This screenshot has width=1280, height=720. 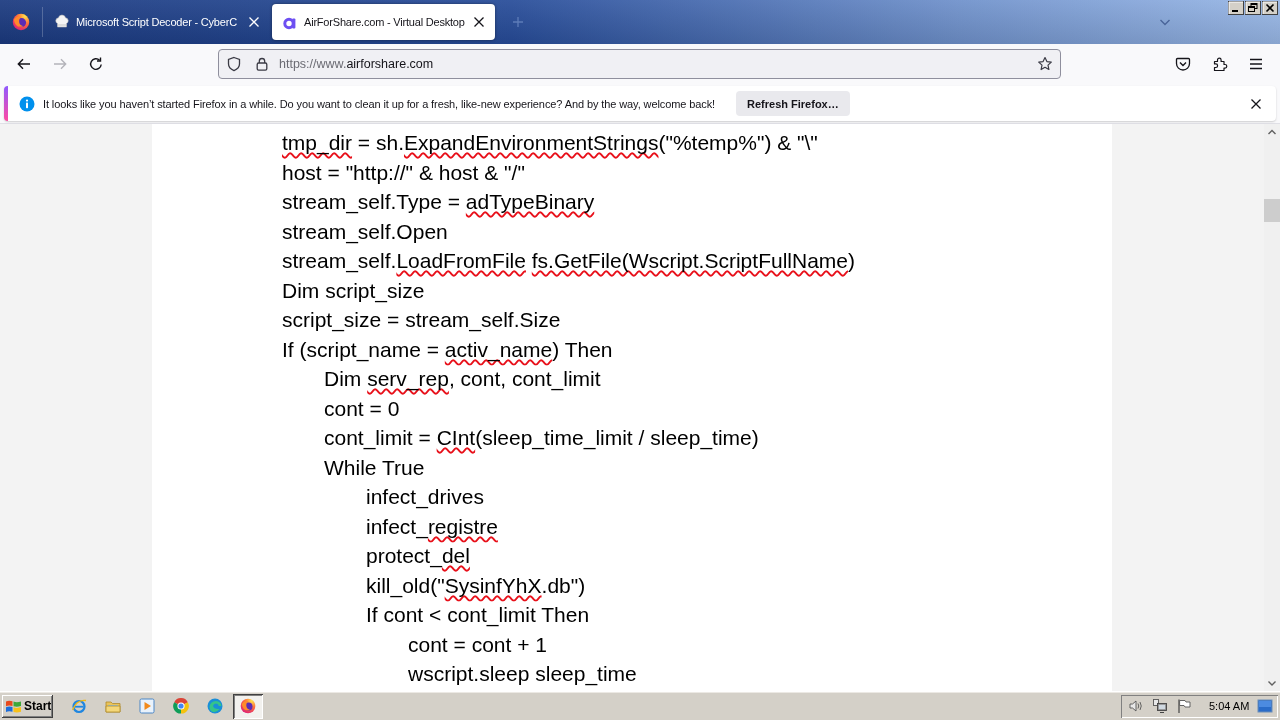 What do you see at coordinates (550, 143) in the screenshot?
I see `code-line: tmp_dir = sh.ExpandEnvironmentStrings("%temp%") & "\"` at bounding box center [550, 143].